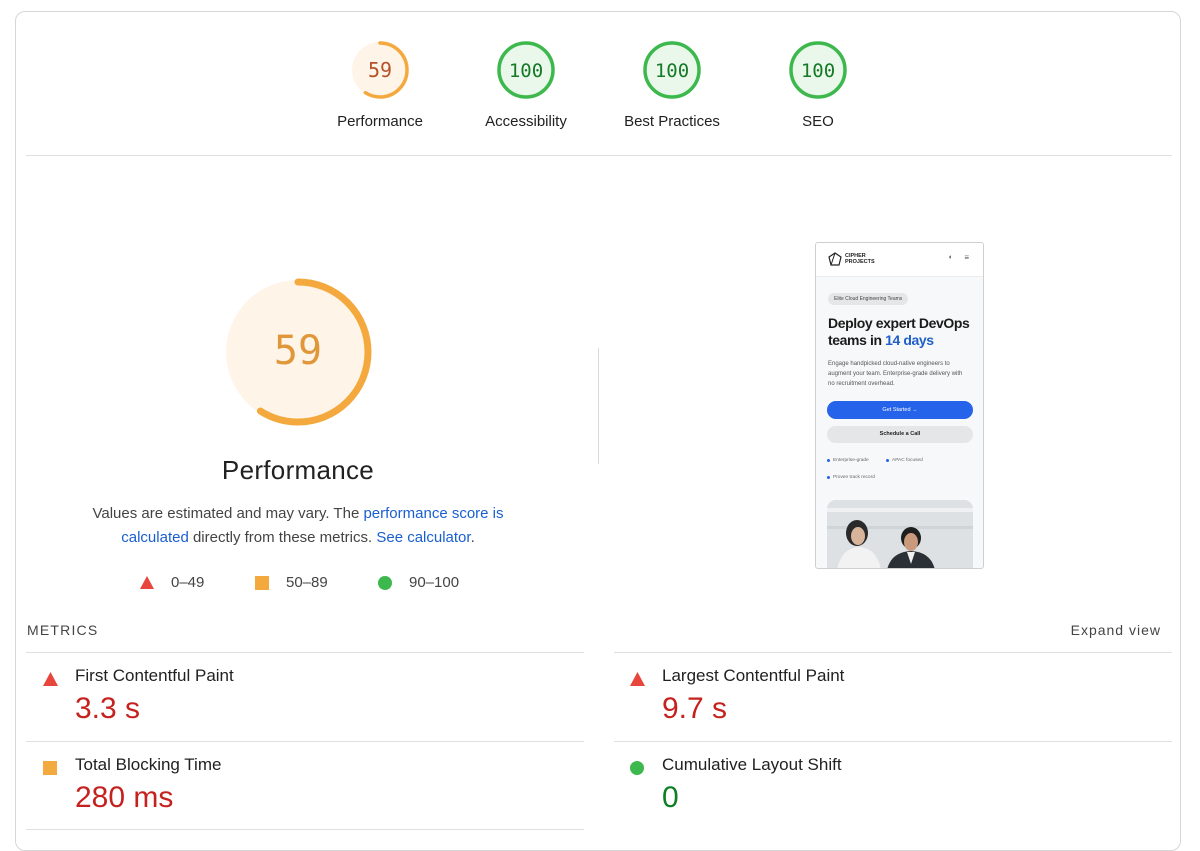 The width and height of the screenshot is (1200, 851). What do you see at coordinates (307, 582) in the screenshot?
I see `legend-label: 50–89` at bounding box center [307, 582].